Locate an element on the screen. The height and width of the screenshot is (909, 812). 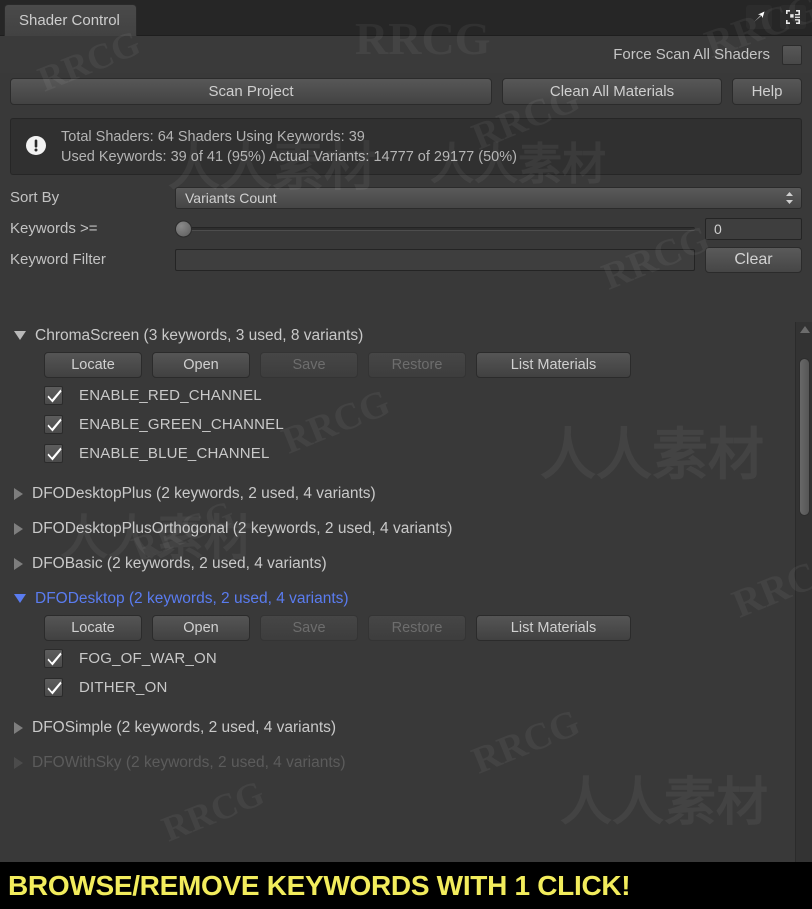
force-scan-label: Force Scan All Shaders is located at coordinates (691, 54).